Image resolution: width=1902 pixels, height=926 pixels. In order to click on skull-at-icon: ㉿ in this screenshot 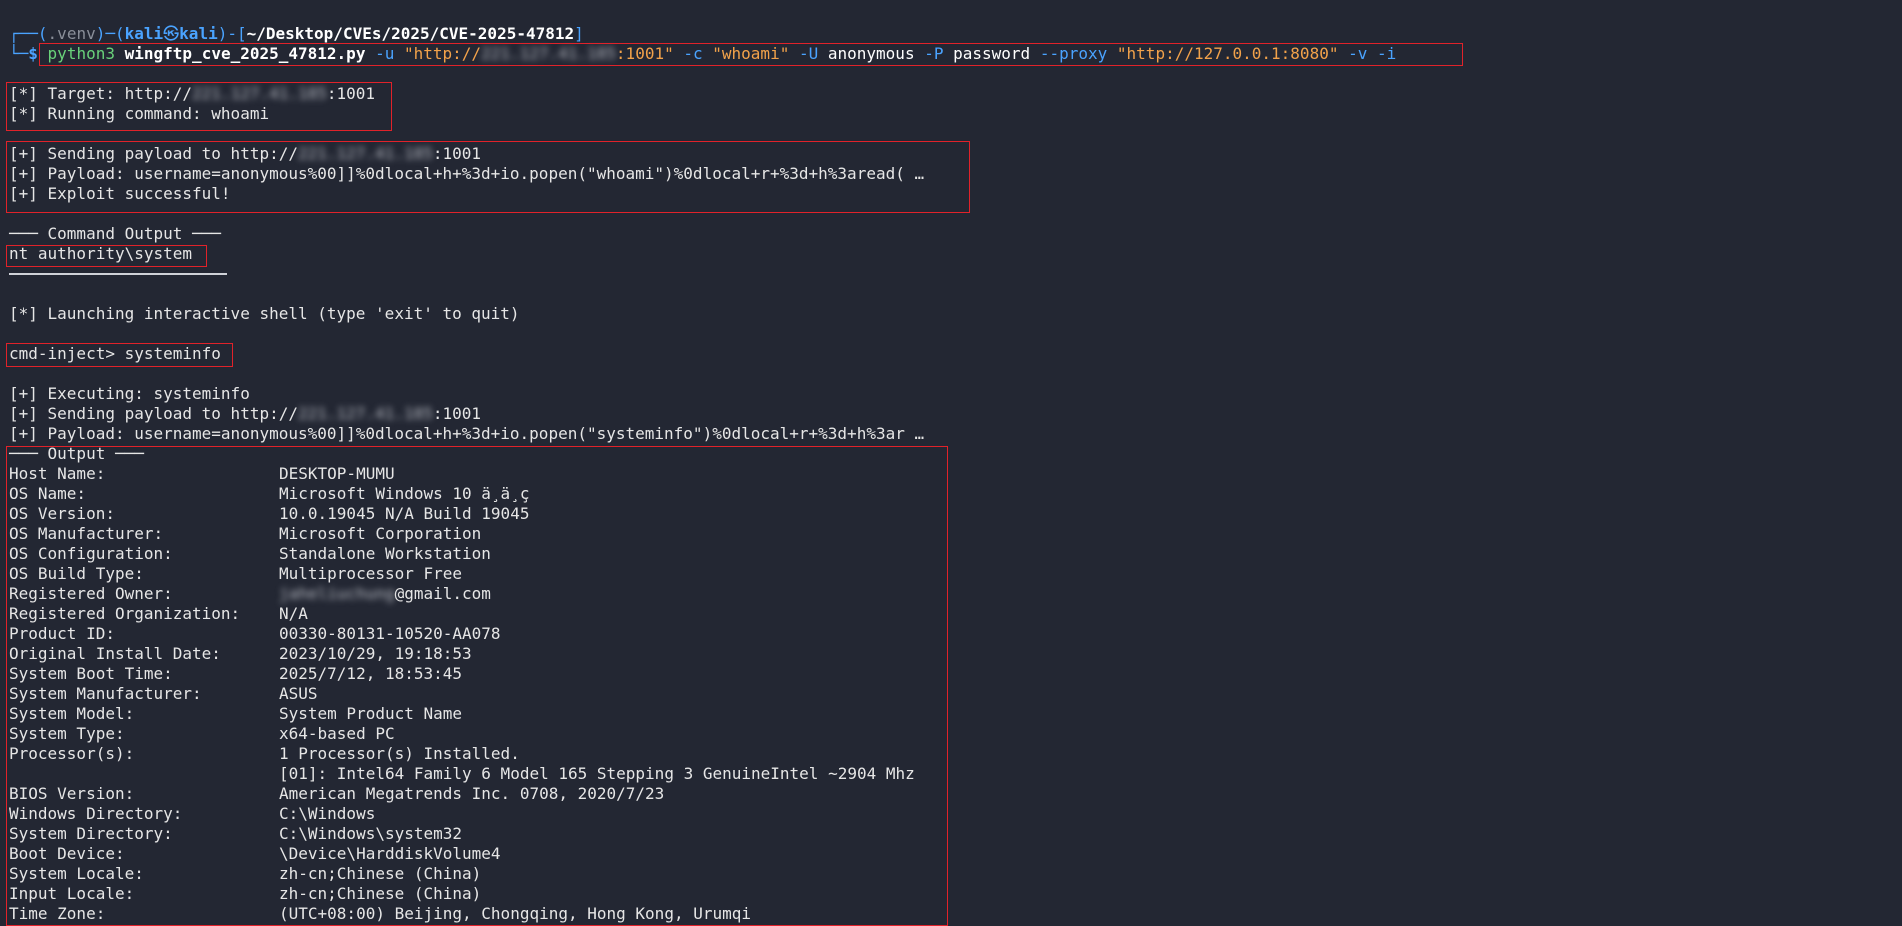, I will do `click(171, 33)`.